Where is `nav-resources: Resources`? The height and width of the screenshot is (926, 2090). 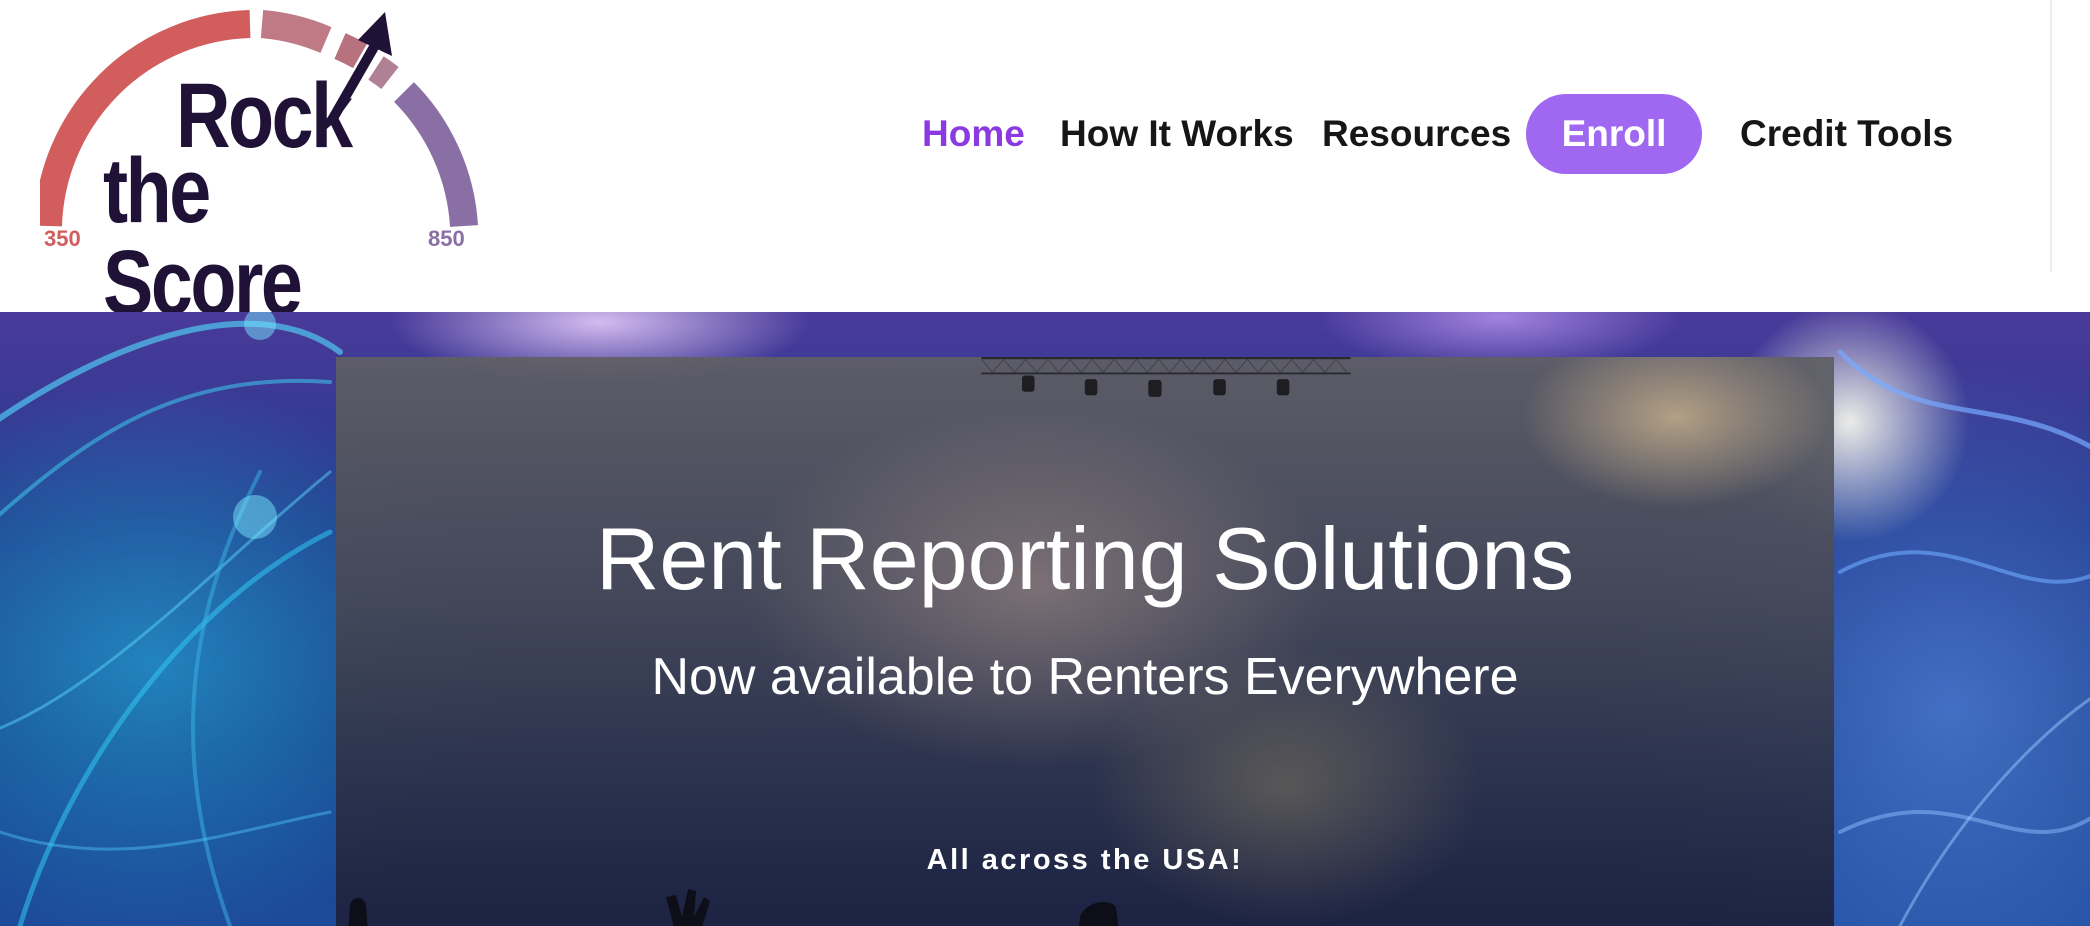
nav-resources: Resources is located at coordinates (1416, 134).